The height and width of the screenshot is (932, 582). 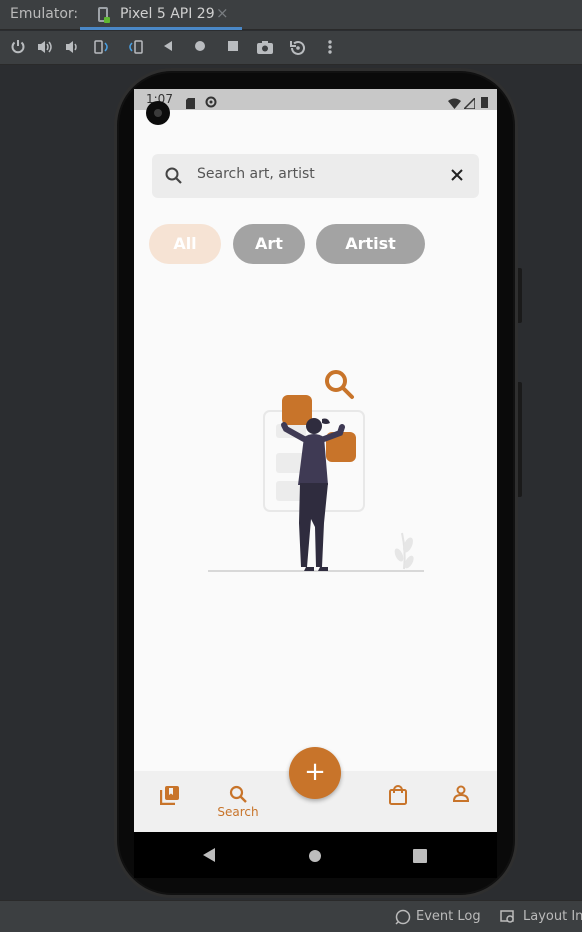 What do you see at coordinates (44, 14) in the screenshot?
I see `emulator-label: Emulator:` at bounding box center [44, 14].